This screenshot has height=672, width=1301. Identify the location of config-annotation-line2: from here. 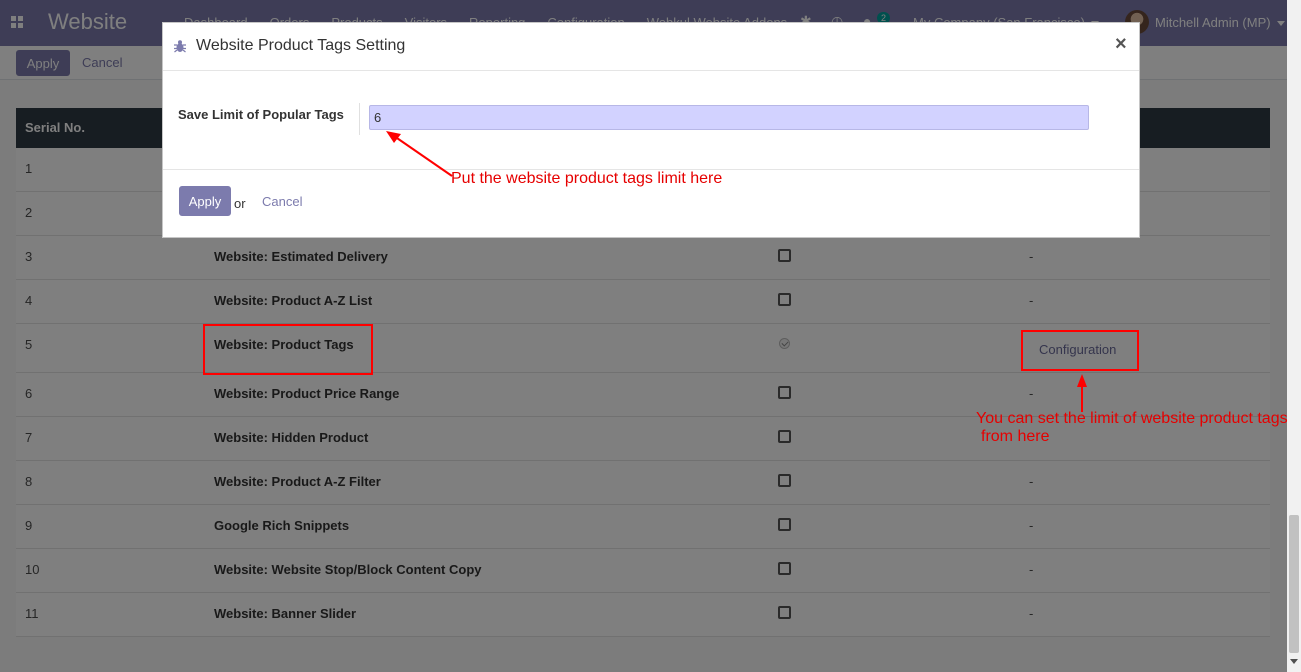
(1015, 436).